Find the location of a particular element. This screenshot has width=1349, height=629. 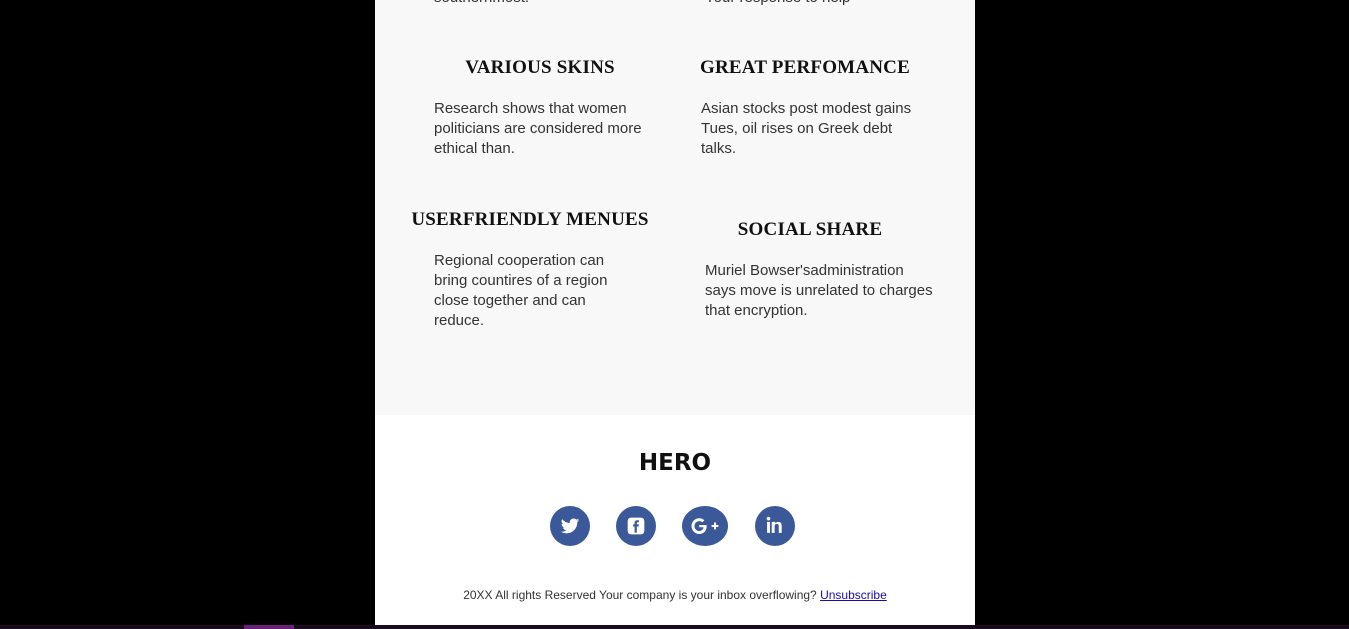

facebook-button is located at coordinates (636, 526).